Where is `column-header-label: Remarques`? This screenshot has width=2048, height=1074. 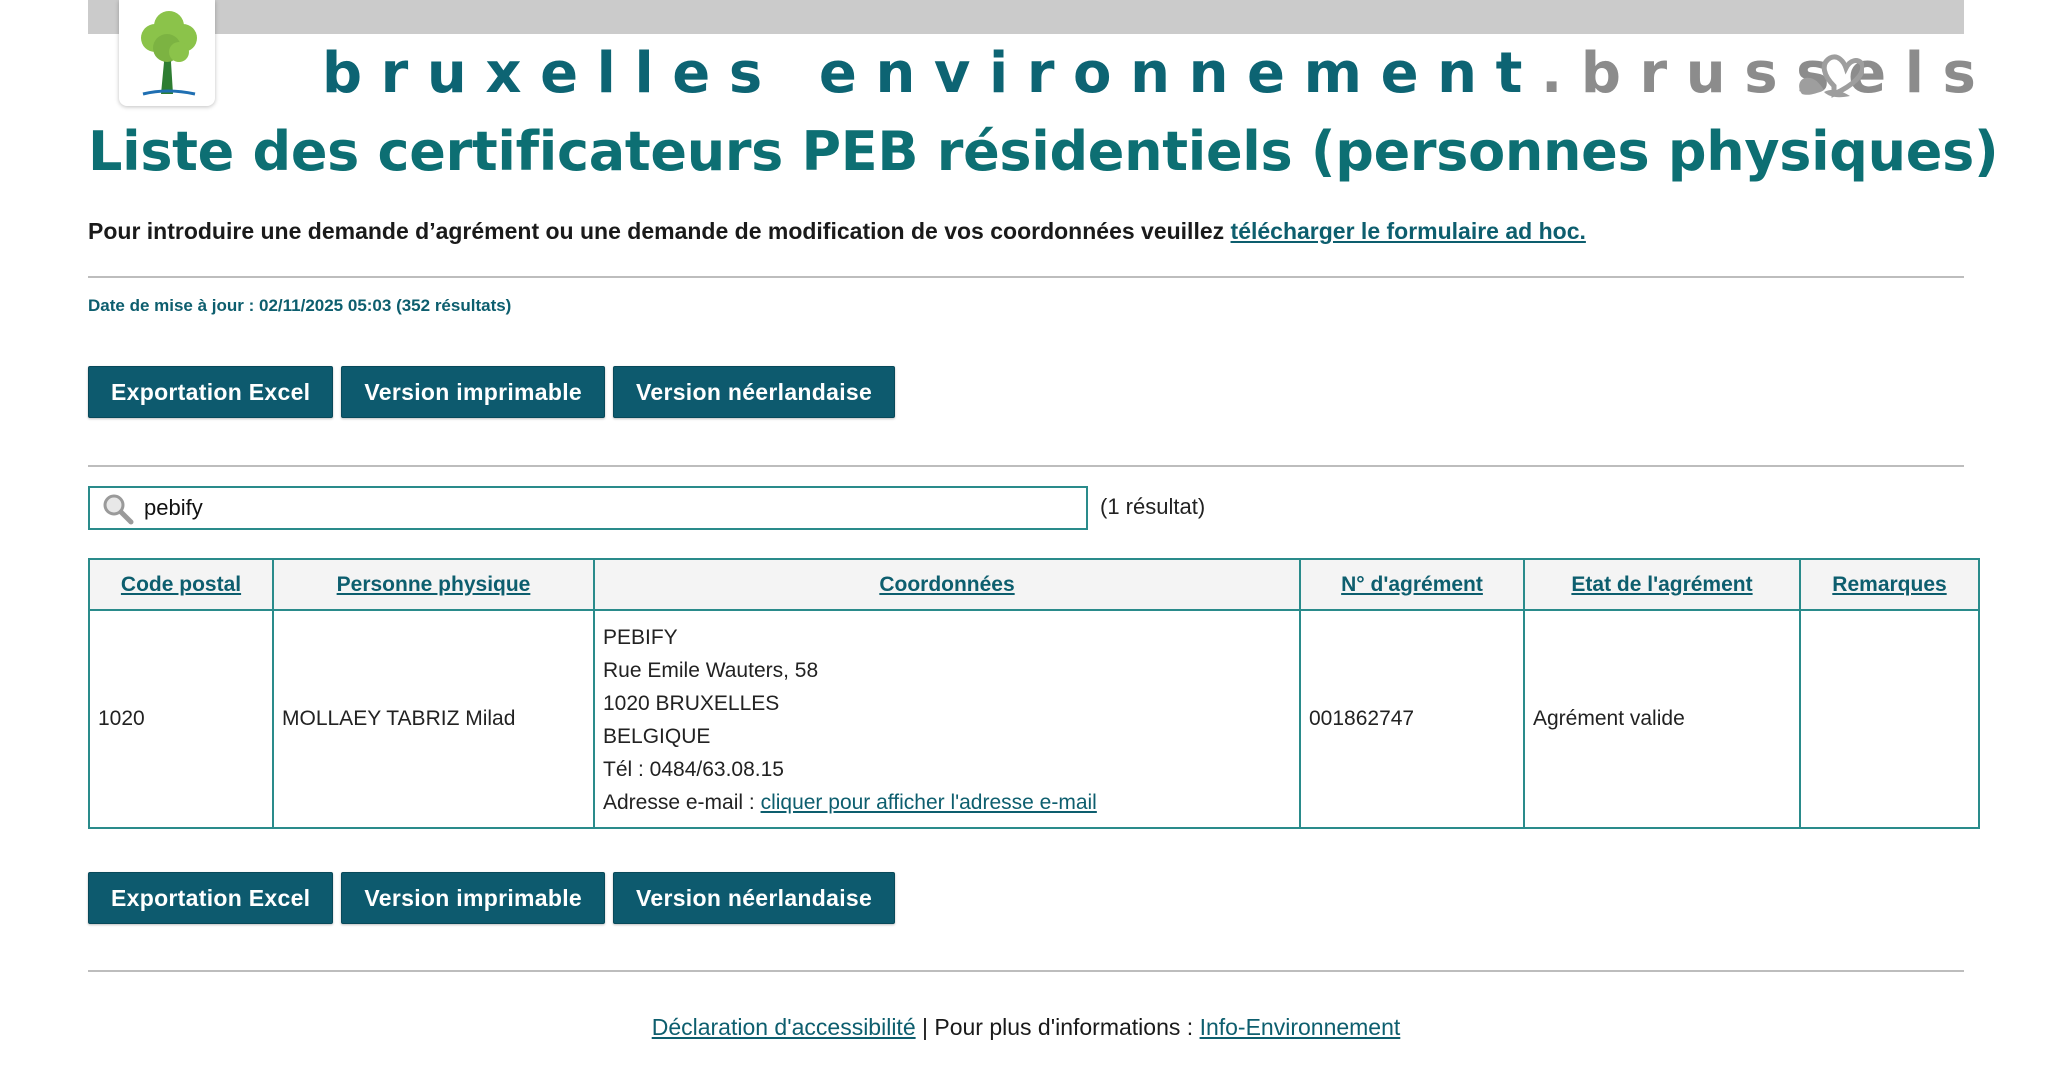
column-header-label: Remarques is located at coordinates (1889, 584).